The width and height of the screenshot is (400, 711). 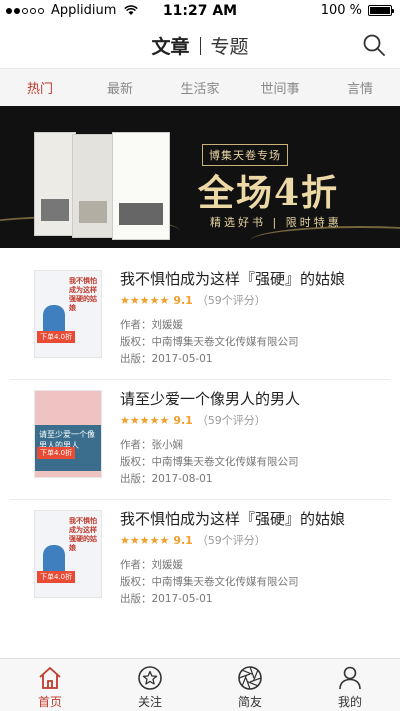 I want to click on tab-friends: 简友, so click(x=250, y=685).